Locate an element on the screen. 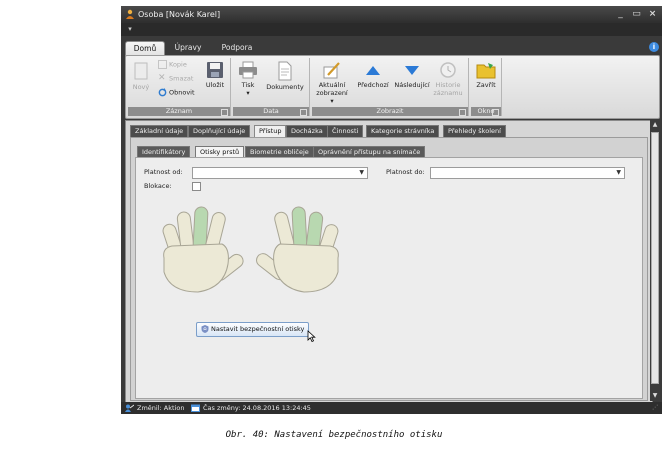  zavrit-button: Zavřít is located at coordinates (486, 75).